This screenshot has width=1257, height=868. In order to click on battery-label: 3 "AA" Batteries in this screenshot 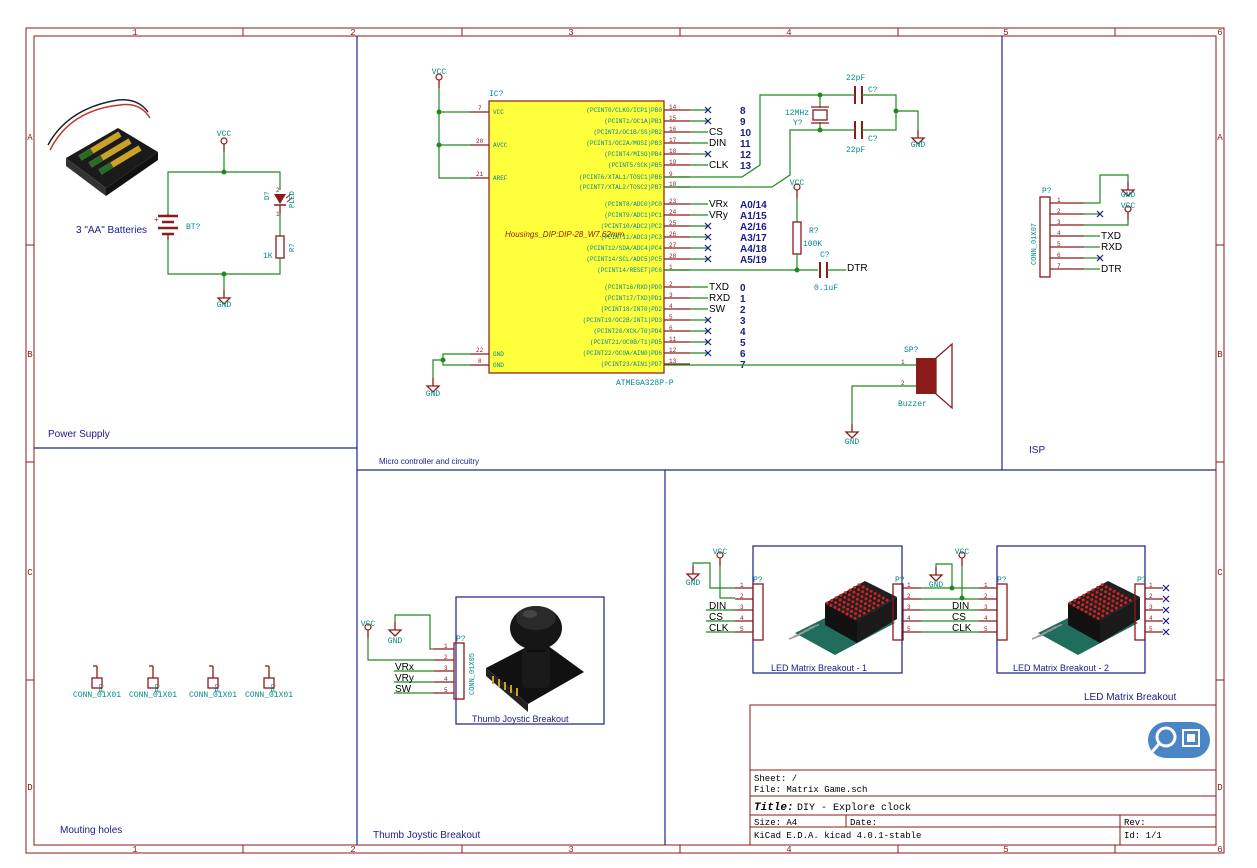, I will do `click(111, 230)`.